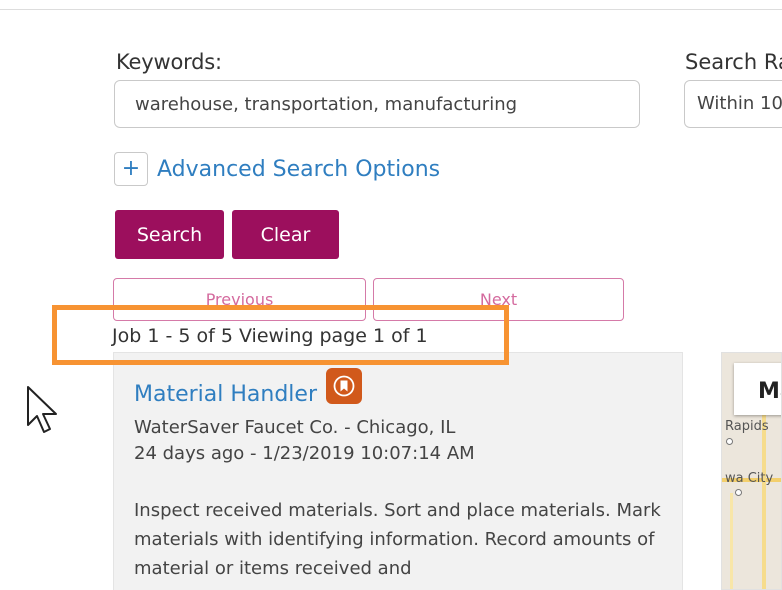 The image size is (782, 590). What do you see at coordinates (733, 62) in the screenshot?
I see `search-range-label: Search Ra` at bounding box center [733, 62].